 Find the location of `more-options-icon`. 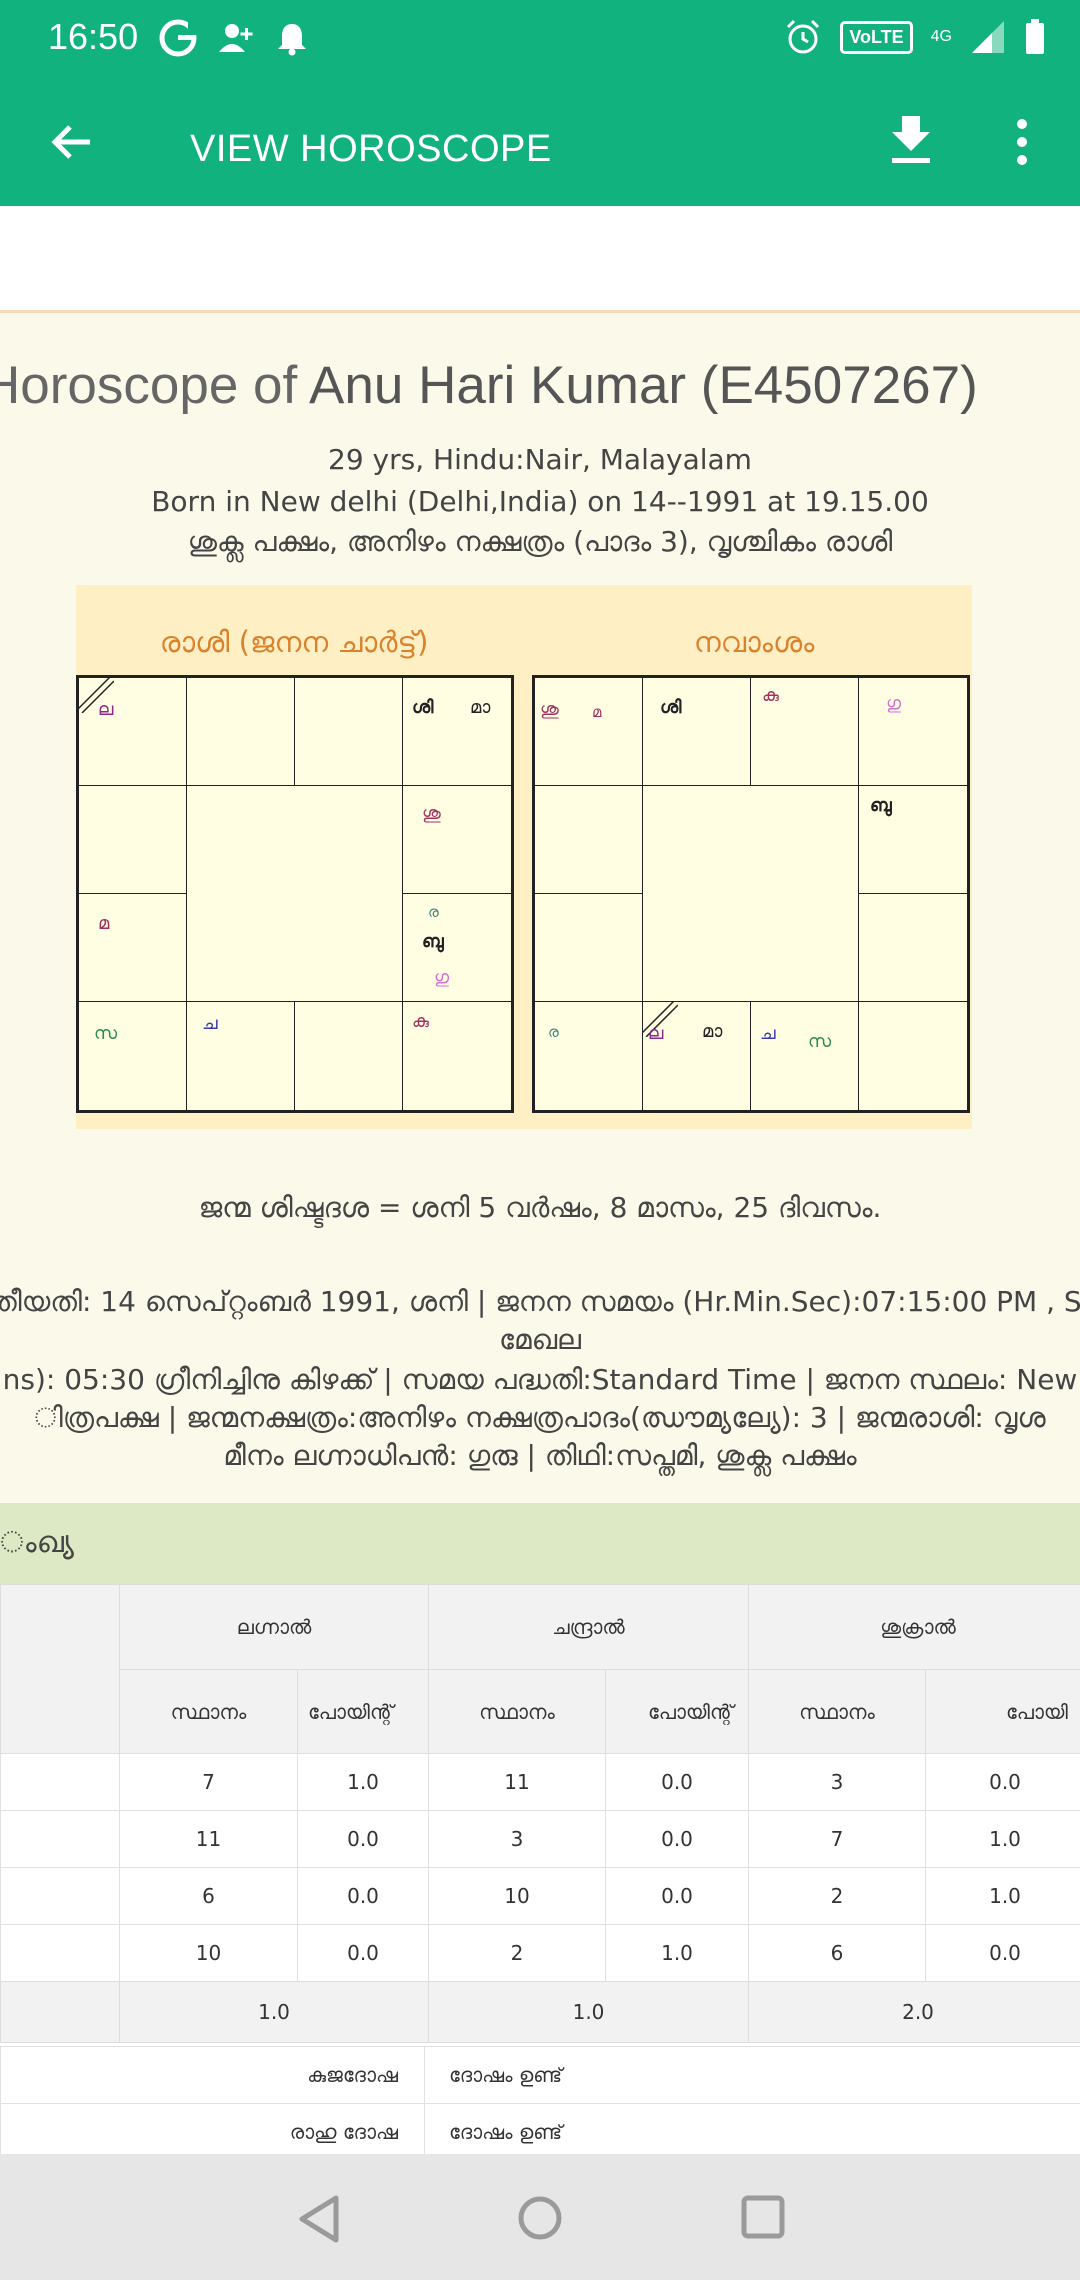

more-options-icon is located at coordinates (1022, 142).